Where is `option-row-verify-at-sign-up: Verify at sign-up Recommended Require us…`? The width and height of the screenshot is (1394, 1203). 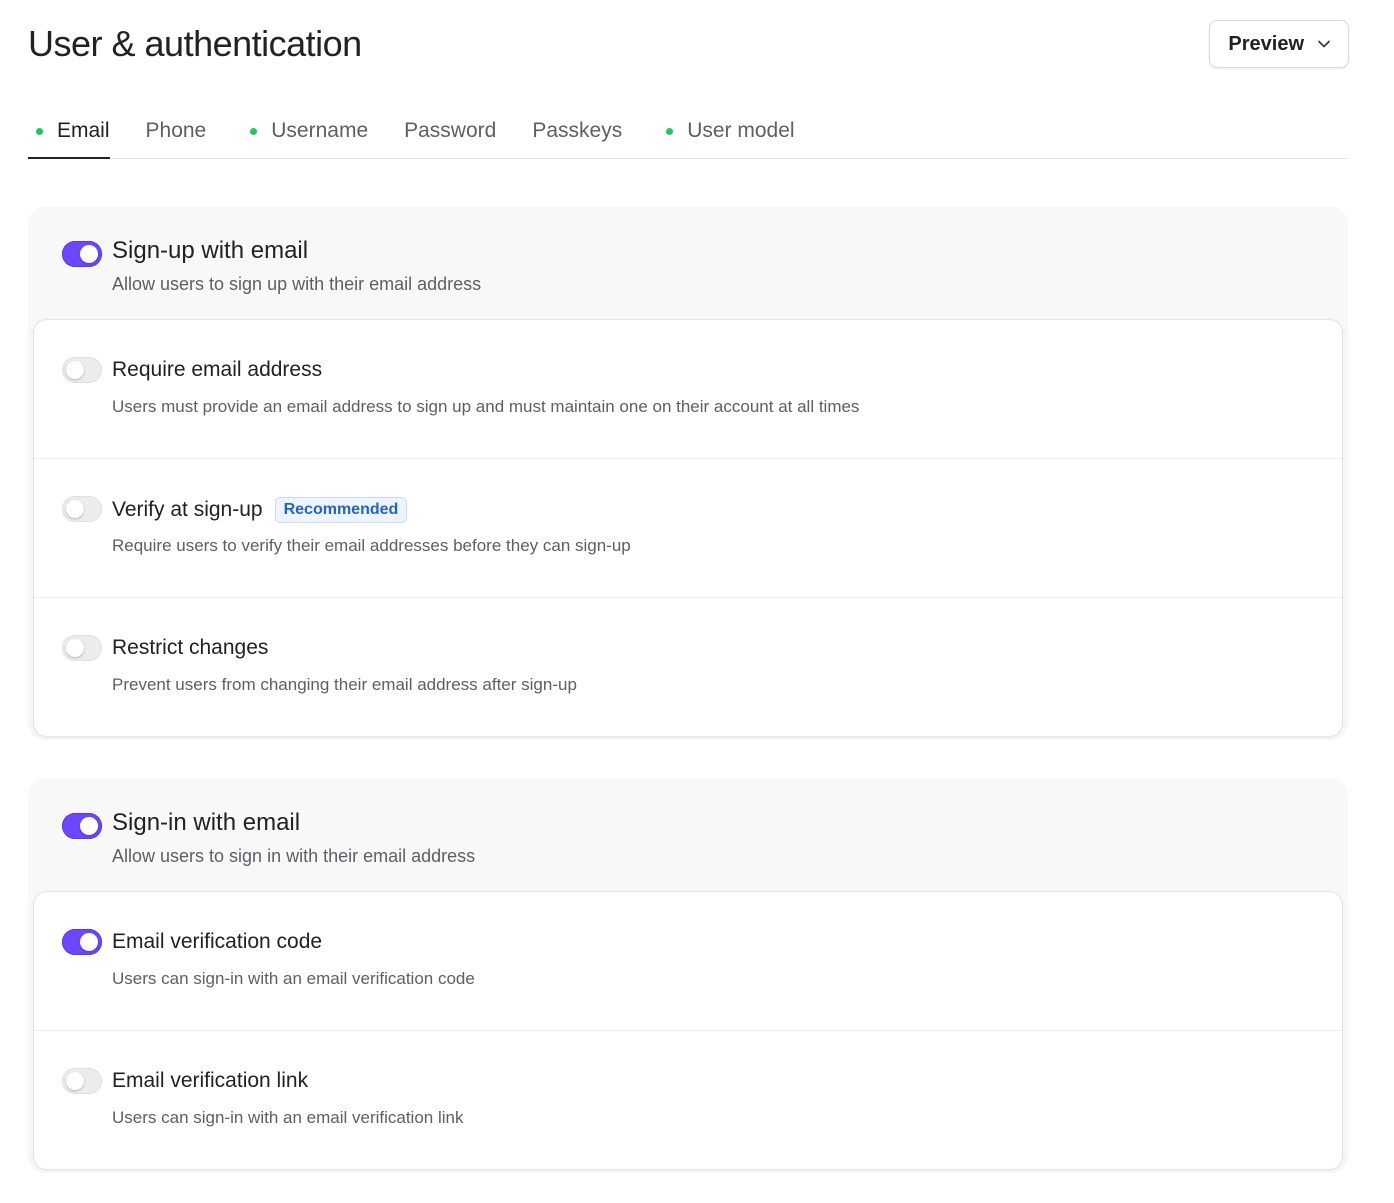 option-row-verify-at-sign-up: Verify at sign-up Recommended Require us… is located at coordinates (688, 527).